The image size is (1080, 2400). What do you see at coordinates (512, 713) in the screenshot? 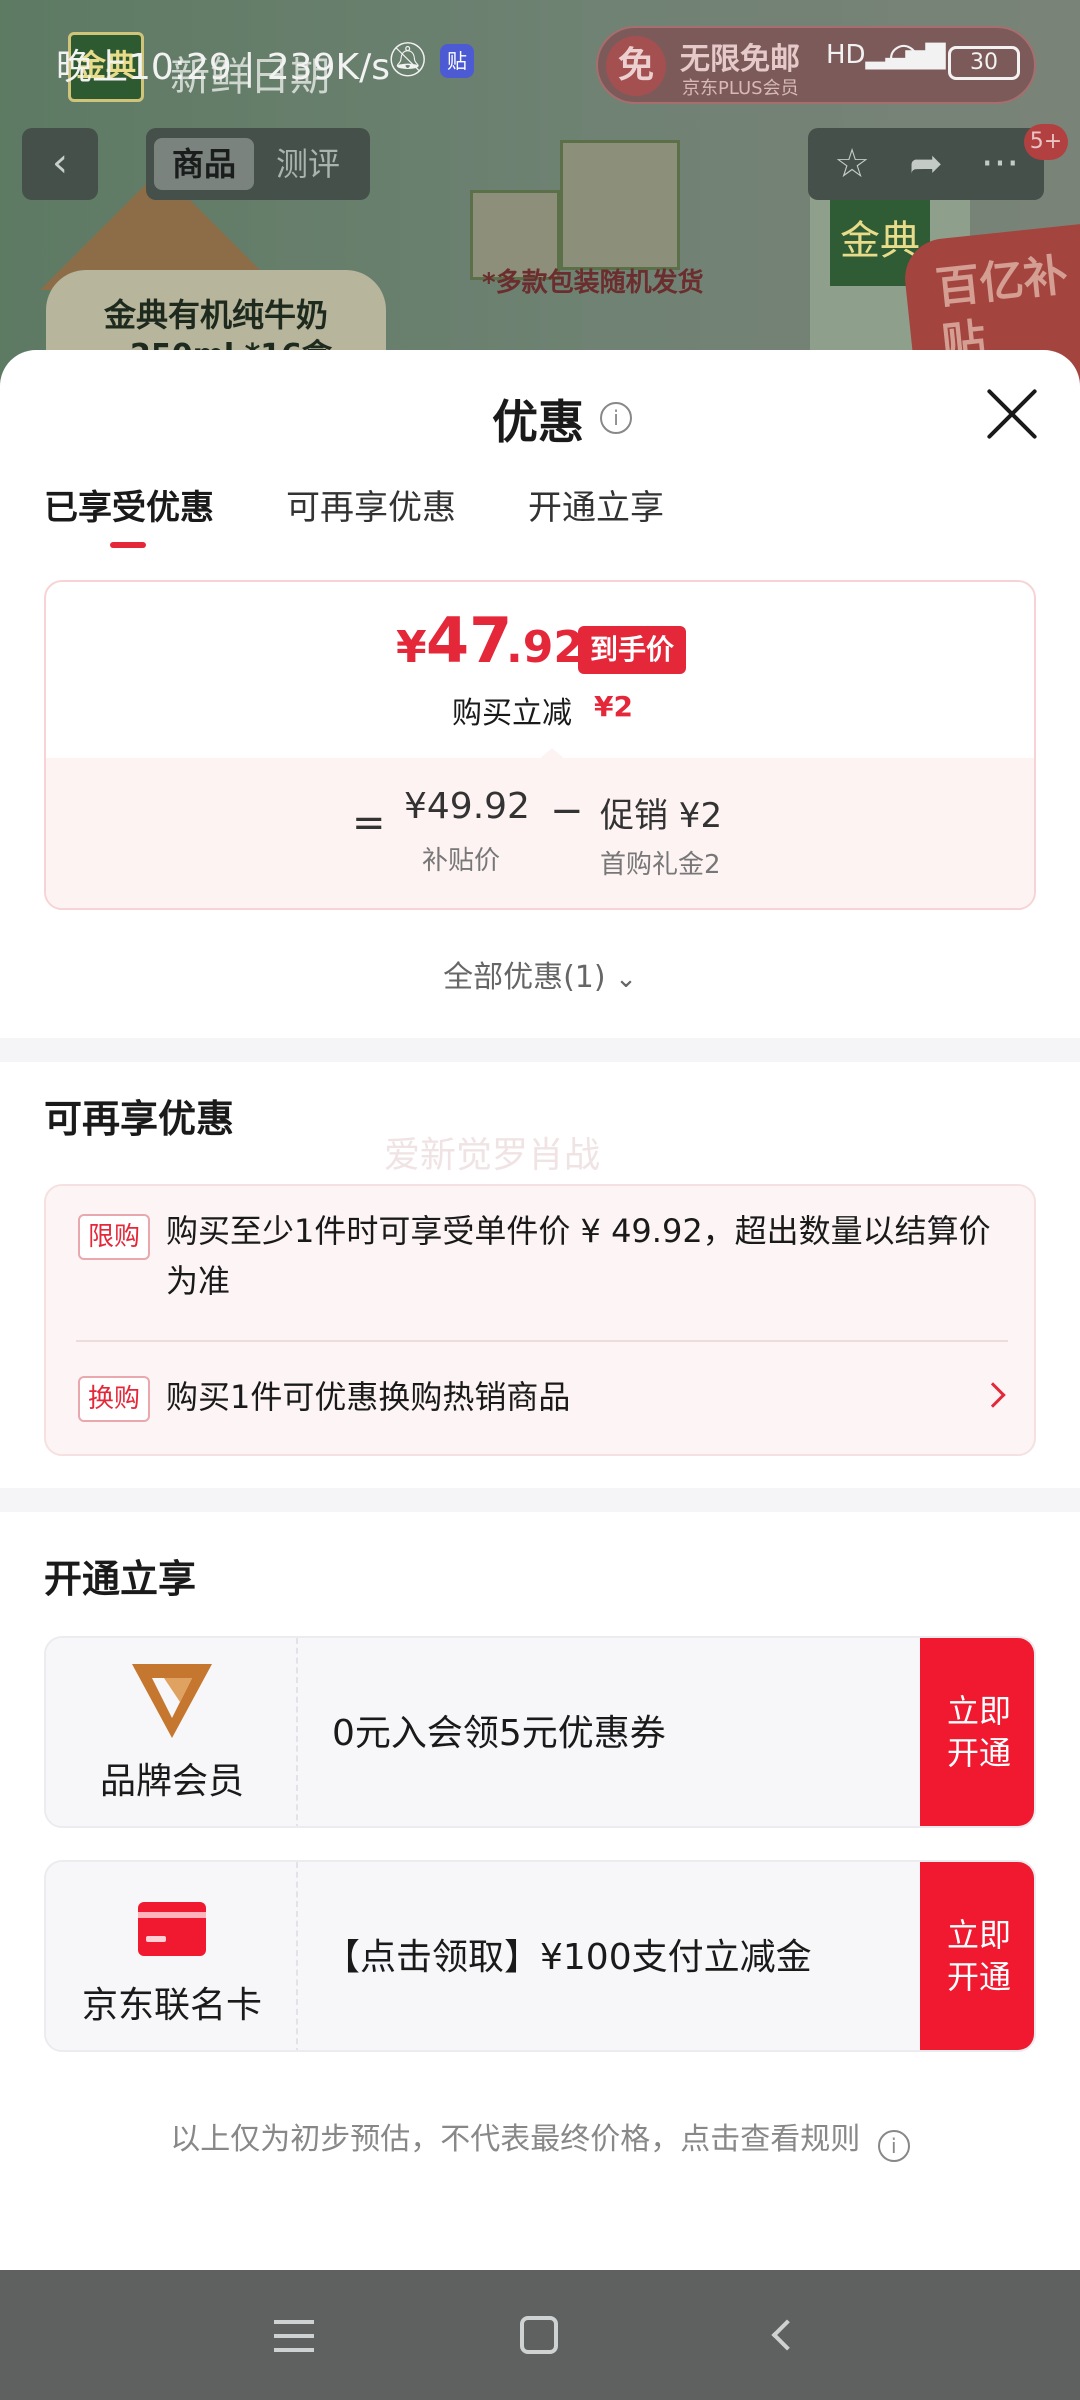
I see `instant-discount-label: 购买立减` at bounding box center [512, 713].